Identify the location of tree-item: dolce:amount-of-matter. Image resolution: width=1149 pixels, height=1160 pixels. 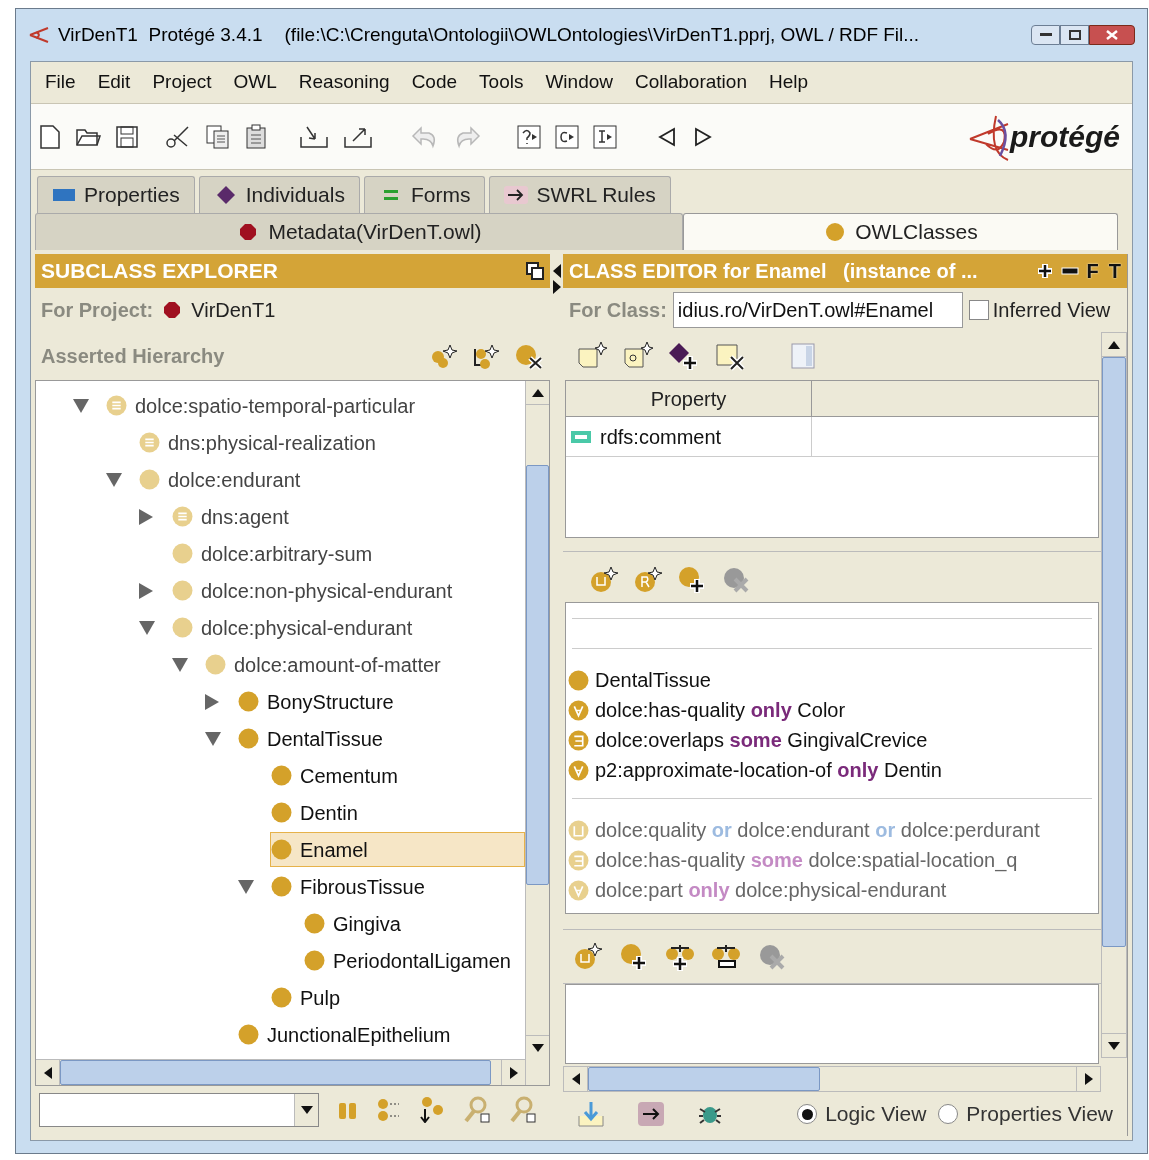
(364, 664).